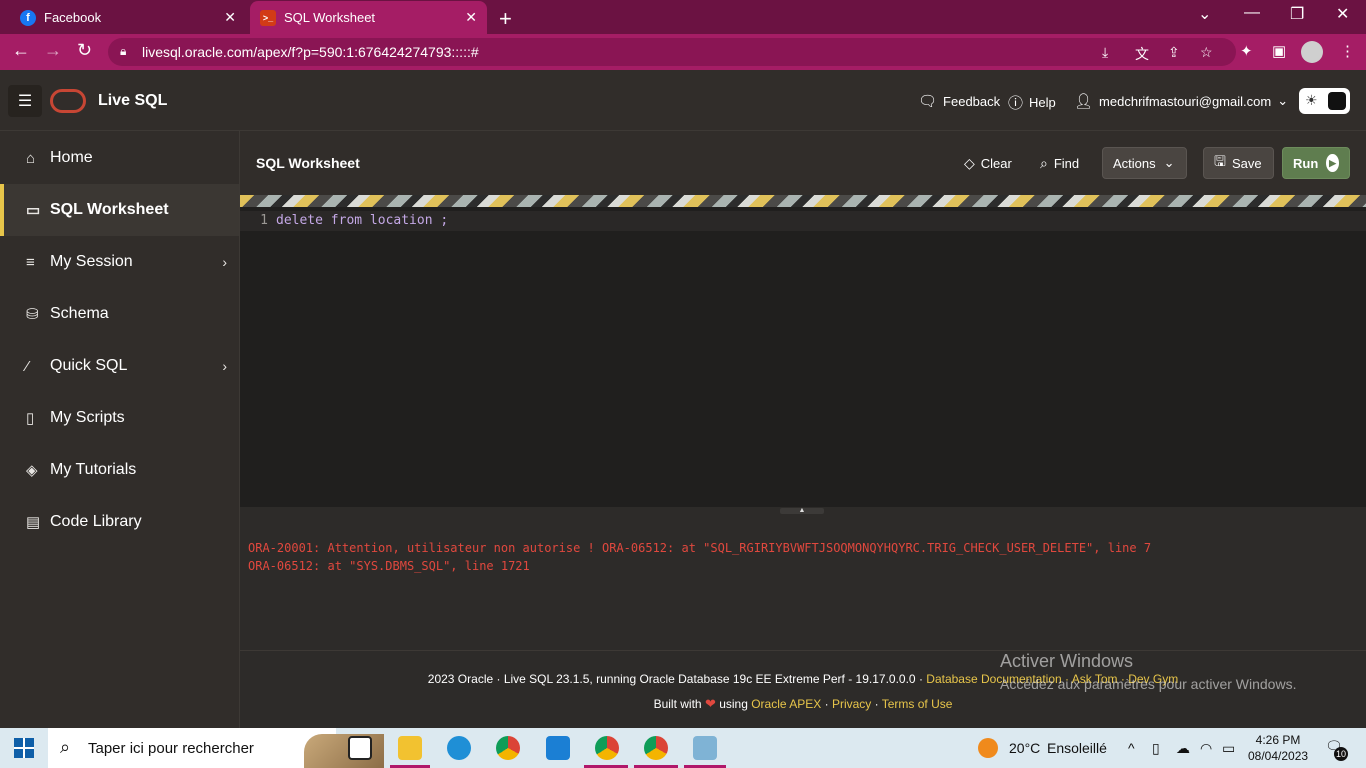 Image resolution: width=1366 pixels, height=768 pixels. What do you see at coordinates (1278, 748) in the screenshot?
I see `taskbar-clock: 4:26 PM 08/04/2023` at bounding box center [1278, 748].